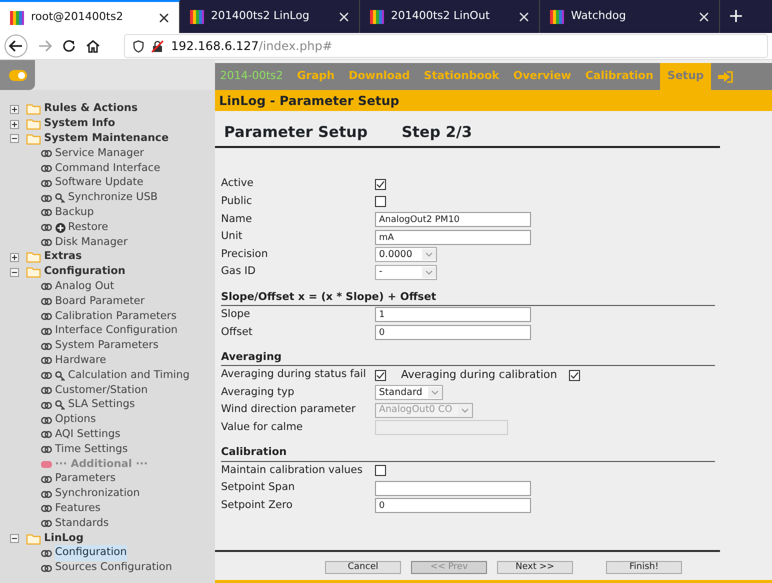 Image resolution: width=772 pixels, height=583 pixels. Describe the element at coordinates (101, 390) in the screenshot. I see `sidebar-link: Customer/Station` at that location.